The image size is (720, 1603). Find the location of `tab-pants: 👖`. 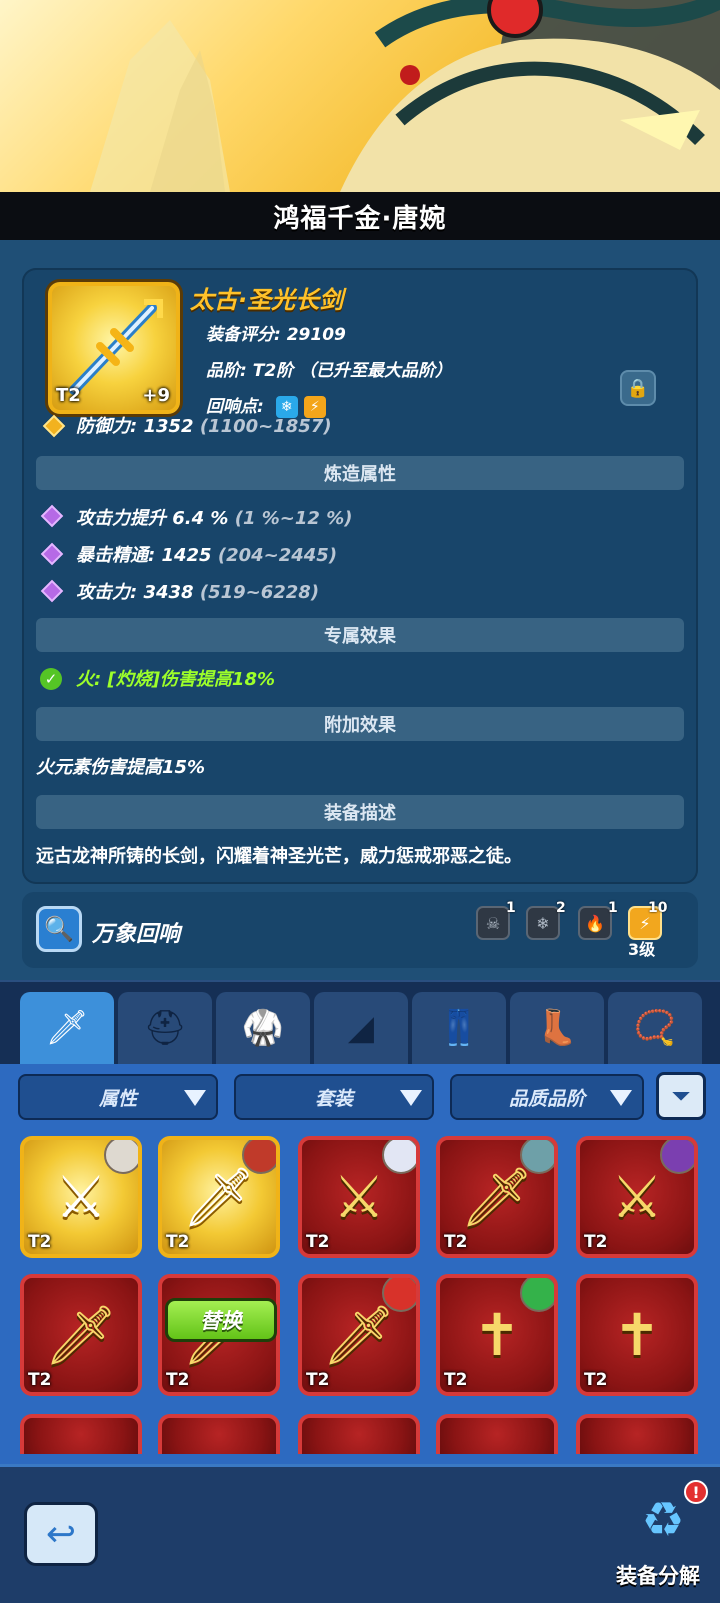

tab-pants: 👖 is located at coordinates (459, 1028).